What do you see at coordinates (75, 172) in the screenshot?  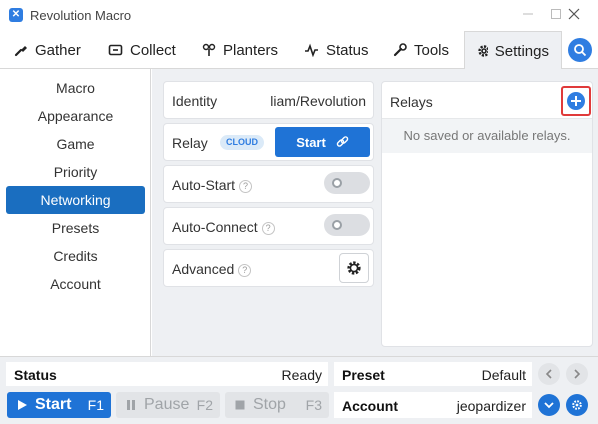 I see `sidebar-item-priority: Priority` at bounding box center [75, 172].